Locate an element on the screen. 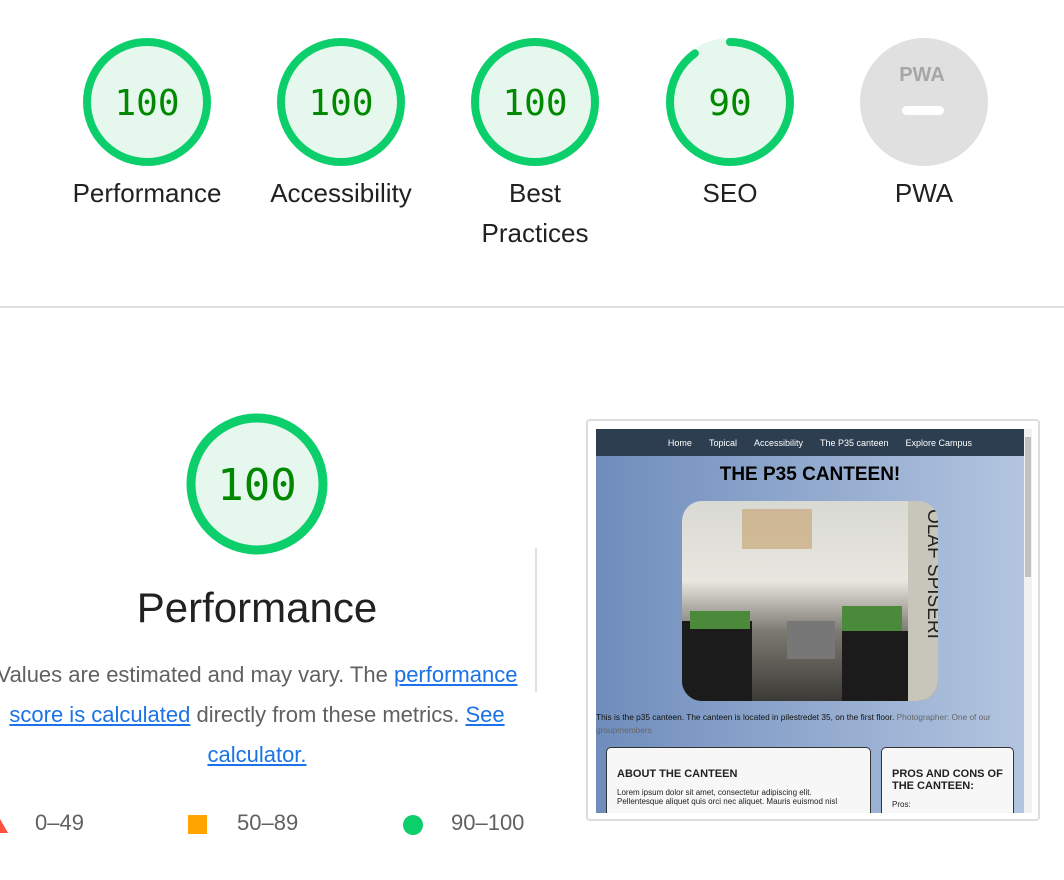  pwa-logo: PWA is located at coordinates (922, 75).